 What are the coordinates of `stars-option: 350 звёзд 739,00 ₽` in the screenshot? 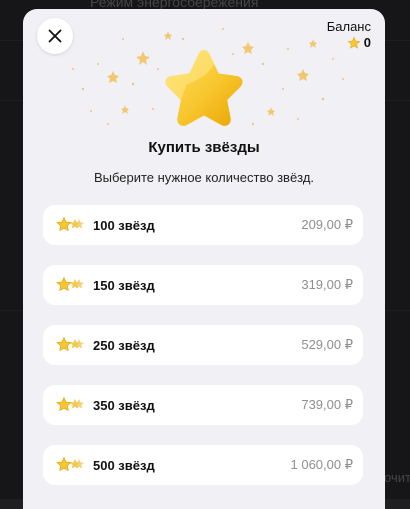 It's located at (203, 405).